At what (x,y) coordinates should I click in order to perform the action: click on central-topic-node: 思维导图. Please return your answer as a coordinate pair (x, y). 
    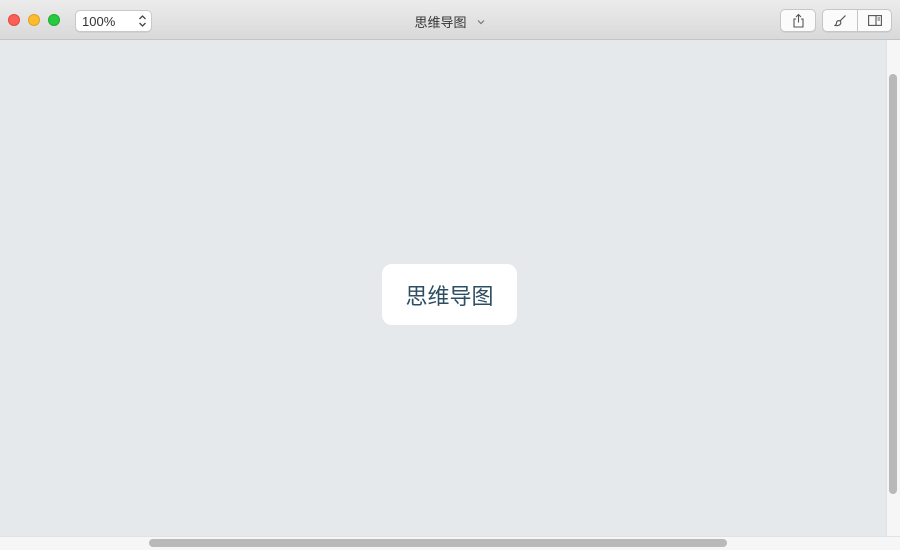
    Looking at the image, I should click on (449, 294).